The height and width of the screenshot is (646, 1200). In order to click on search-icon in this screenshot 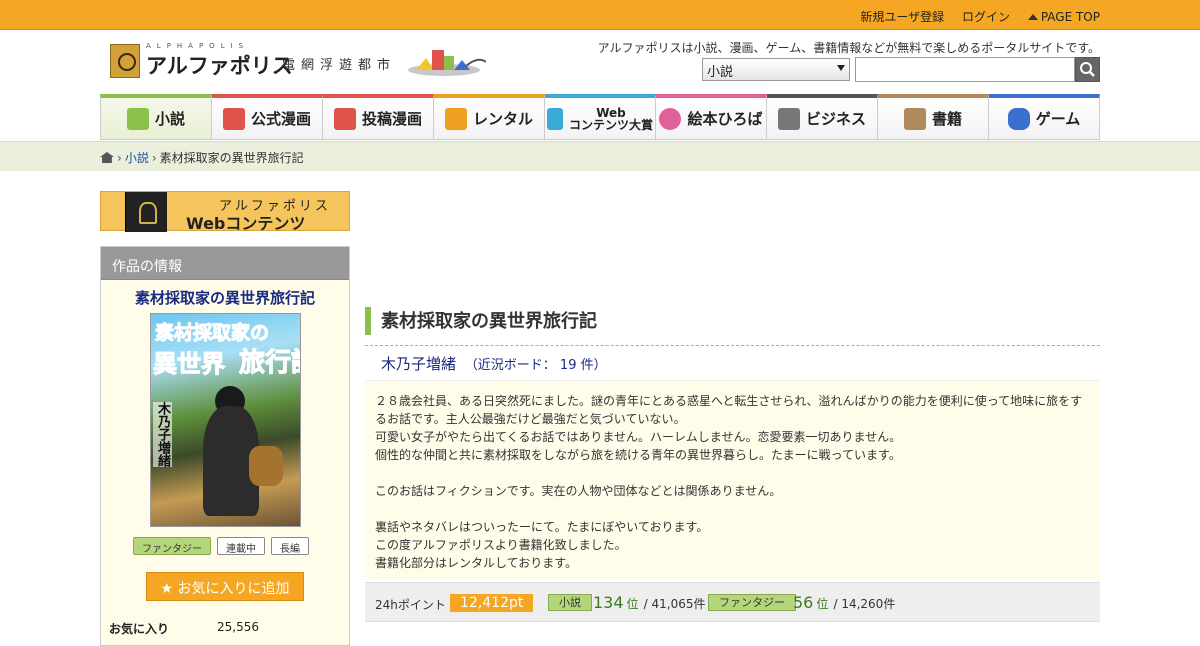, I will do `click(1087, 69)`.